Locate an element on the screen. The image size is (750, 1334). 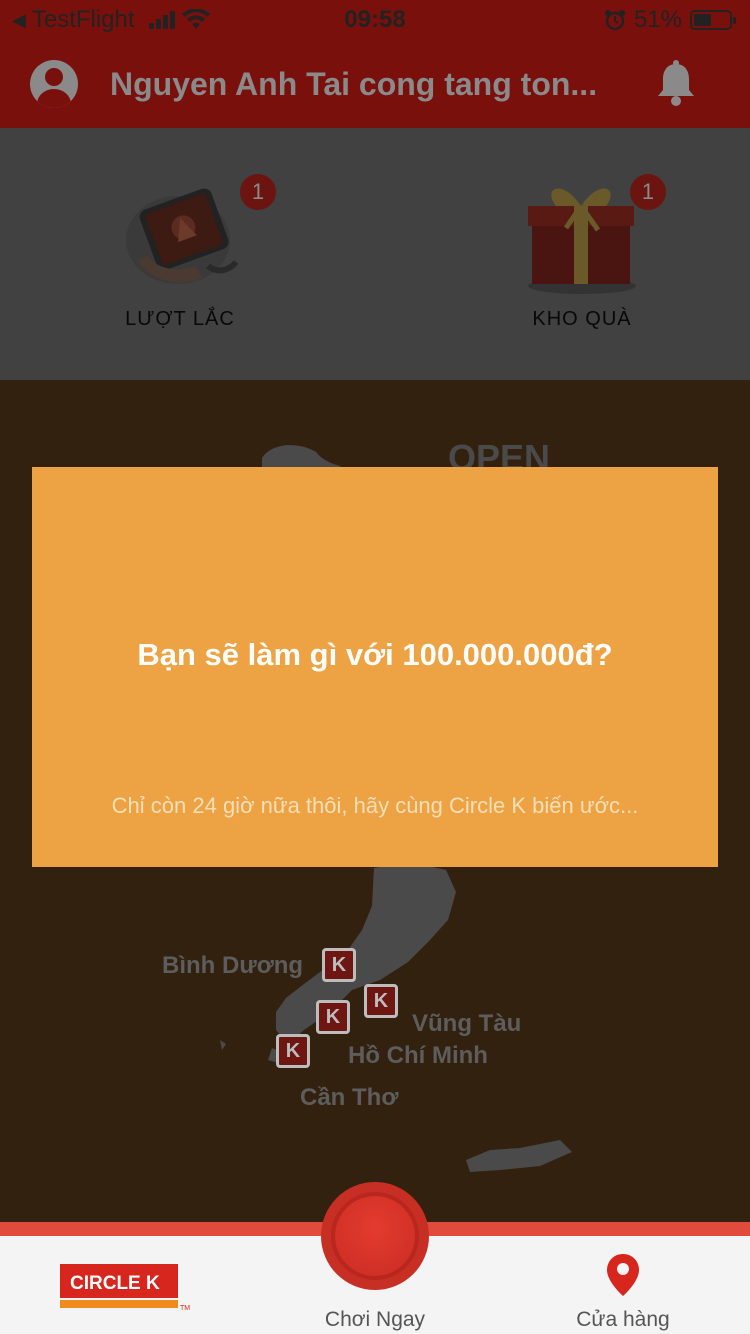
battery-level-fill is located at coordinates (702, 20).